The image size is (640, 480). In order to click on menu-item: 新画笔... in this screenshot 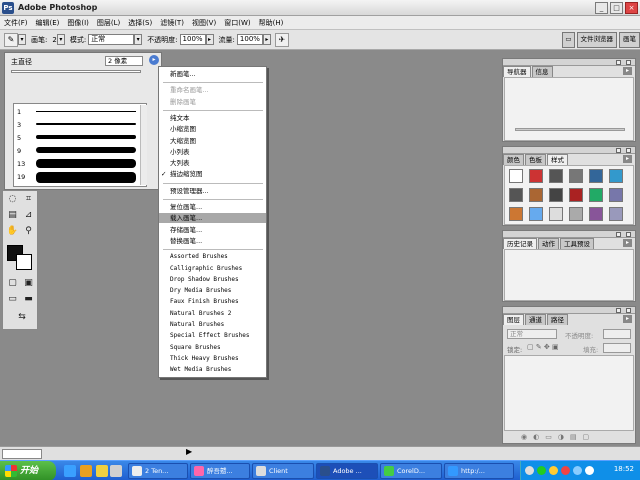, I will do `click(212, 74)`.